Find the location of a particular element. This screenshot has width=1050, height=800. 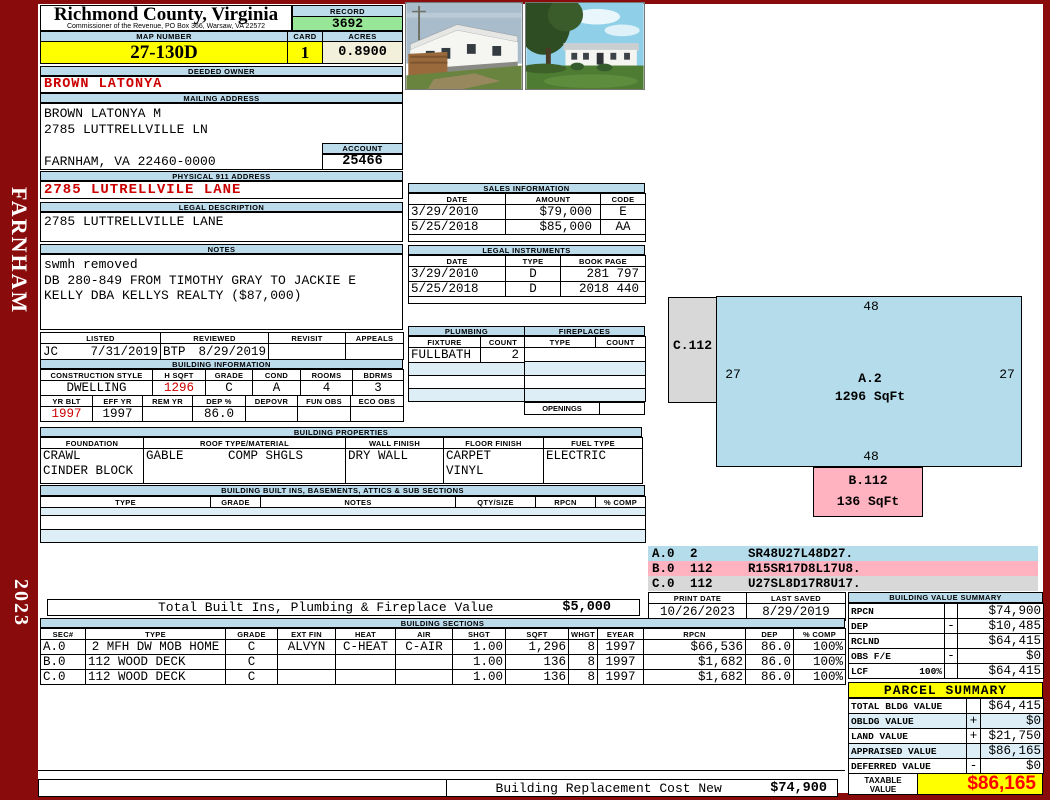

replacement-cost-bar: Building Replacement Cost New $74,900 is located at coordinates (438, 788).